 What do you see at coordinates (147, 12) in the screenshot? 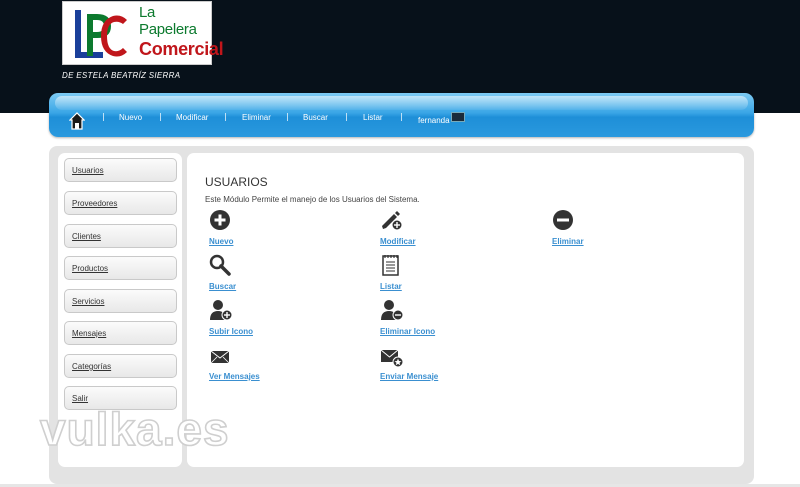
I see `logo-line-1: La` at bounding box center [147, 12].